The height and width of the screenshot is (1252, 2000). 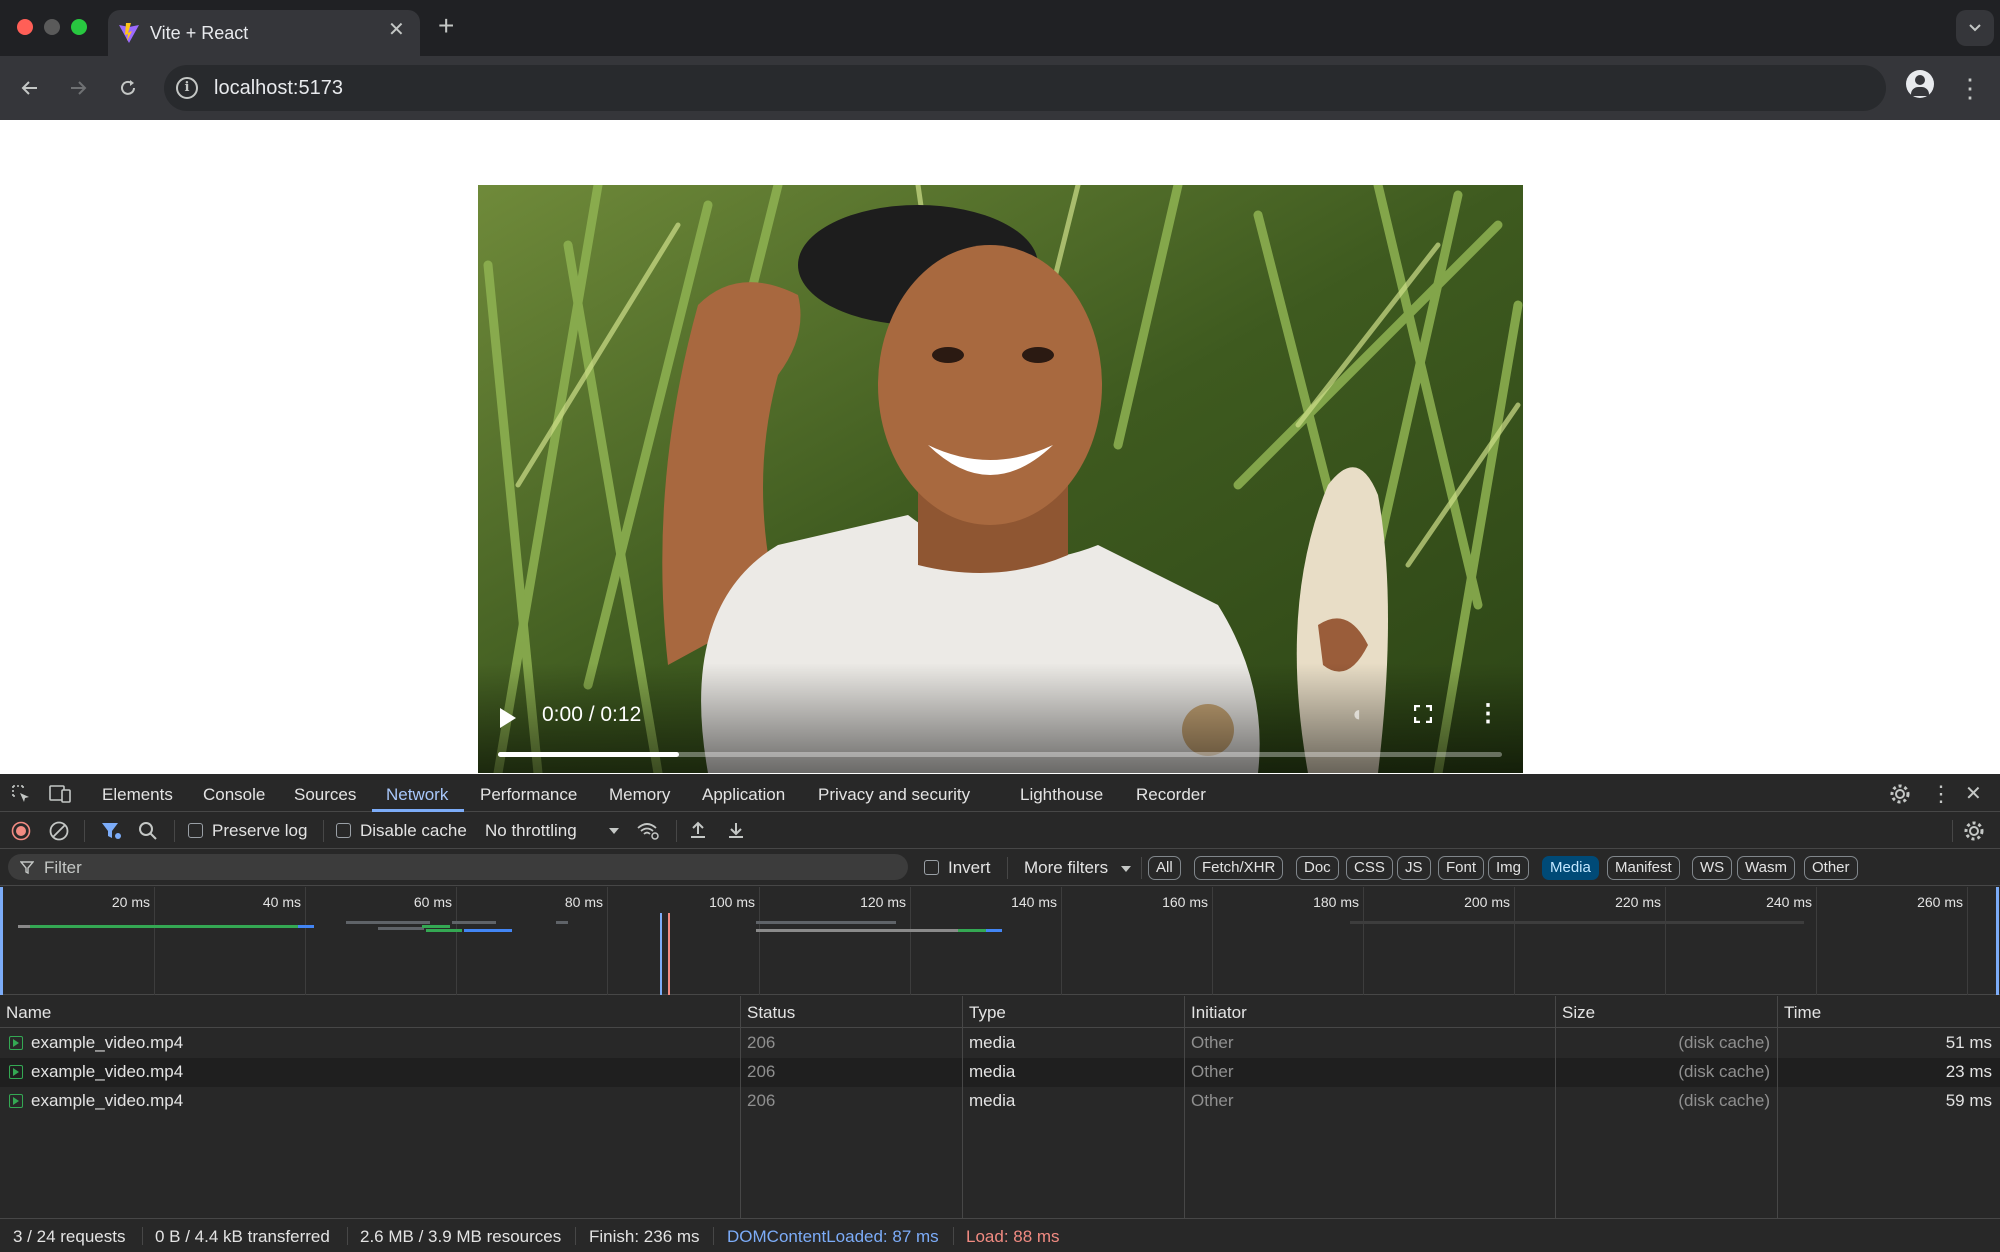 What do you see at coordinates (894, 795) in the screenshot?
I see `tab-privacy-and-security: Privacy and security` at bounding box center [894, 795].